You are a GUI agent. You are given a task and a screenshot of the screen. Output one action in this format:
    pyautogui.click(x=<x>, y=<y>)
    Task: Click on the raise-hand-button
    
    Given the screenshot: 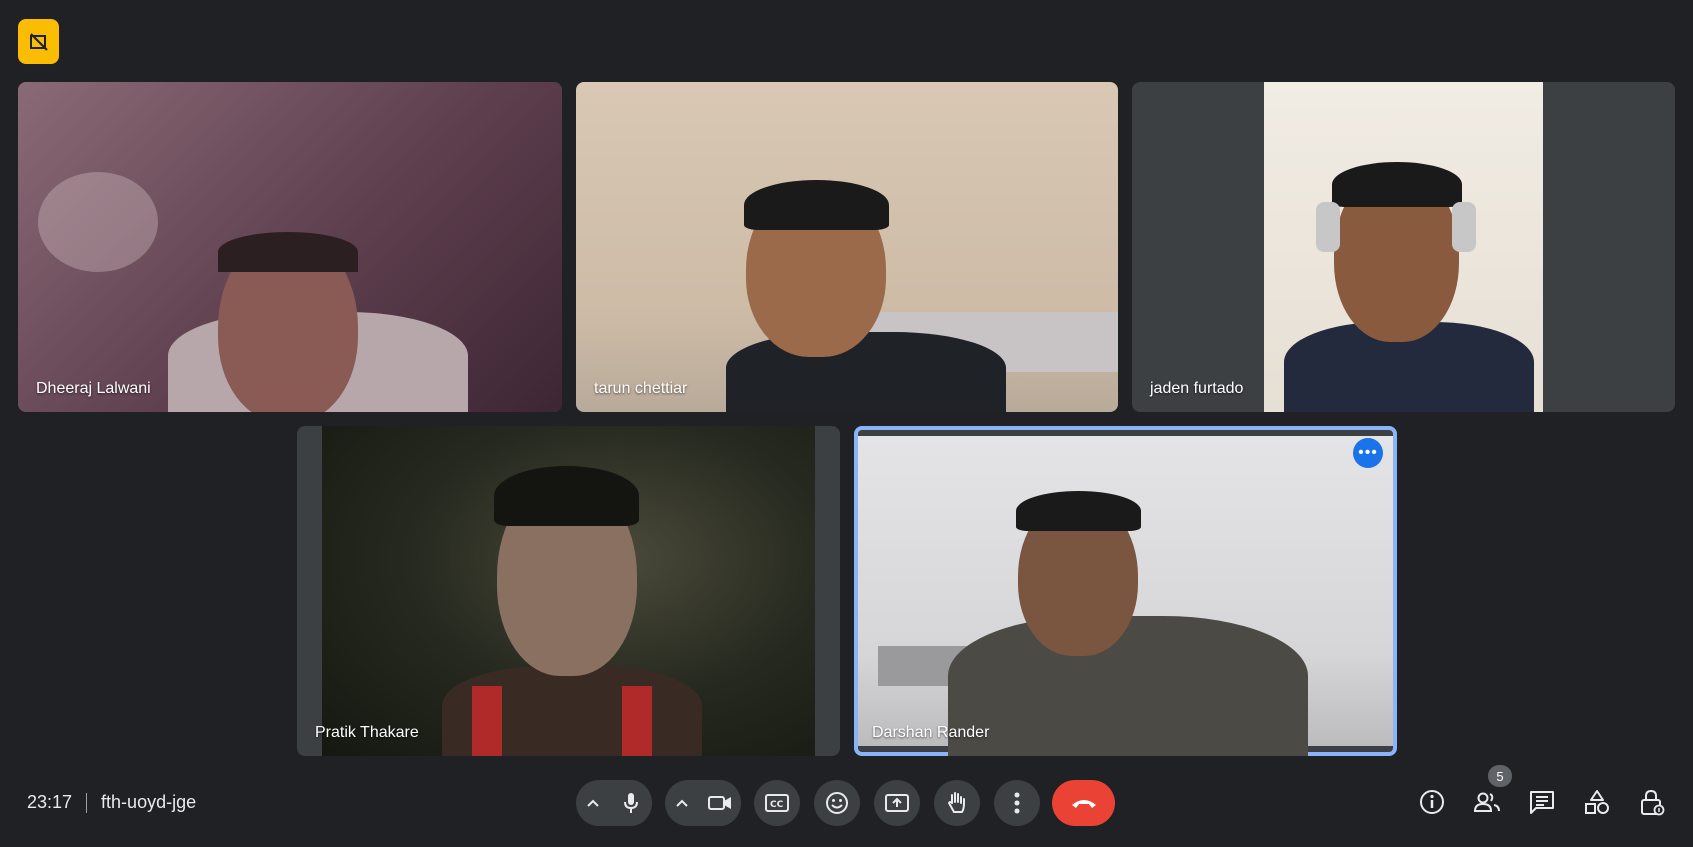 What is the action you would take?
    pyautogui.click(x=957, y=803)
    